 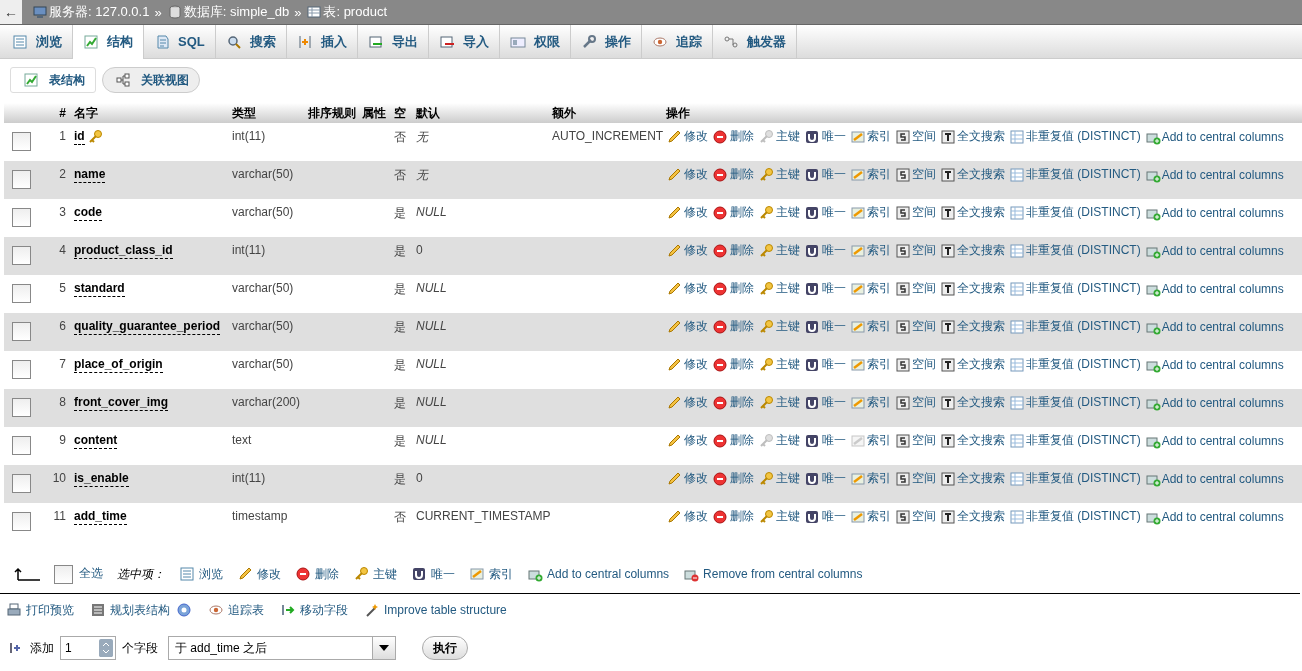 What do you see at coordinates (11, 12) in the screenshot?
I see `back-button: ←` at bounding box center [11, 12].